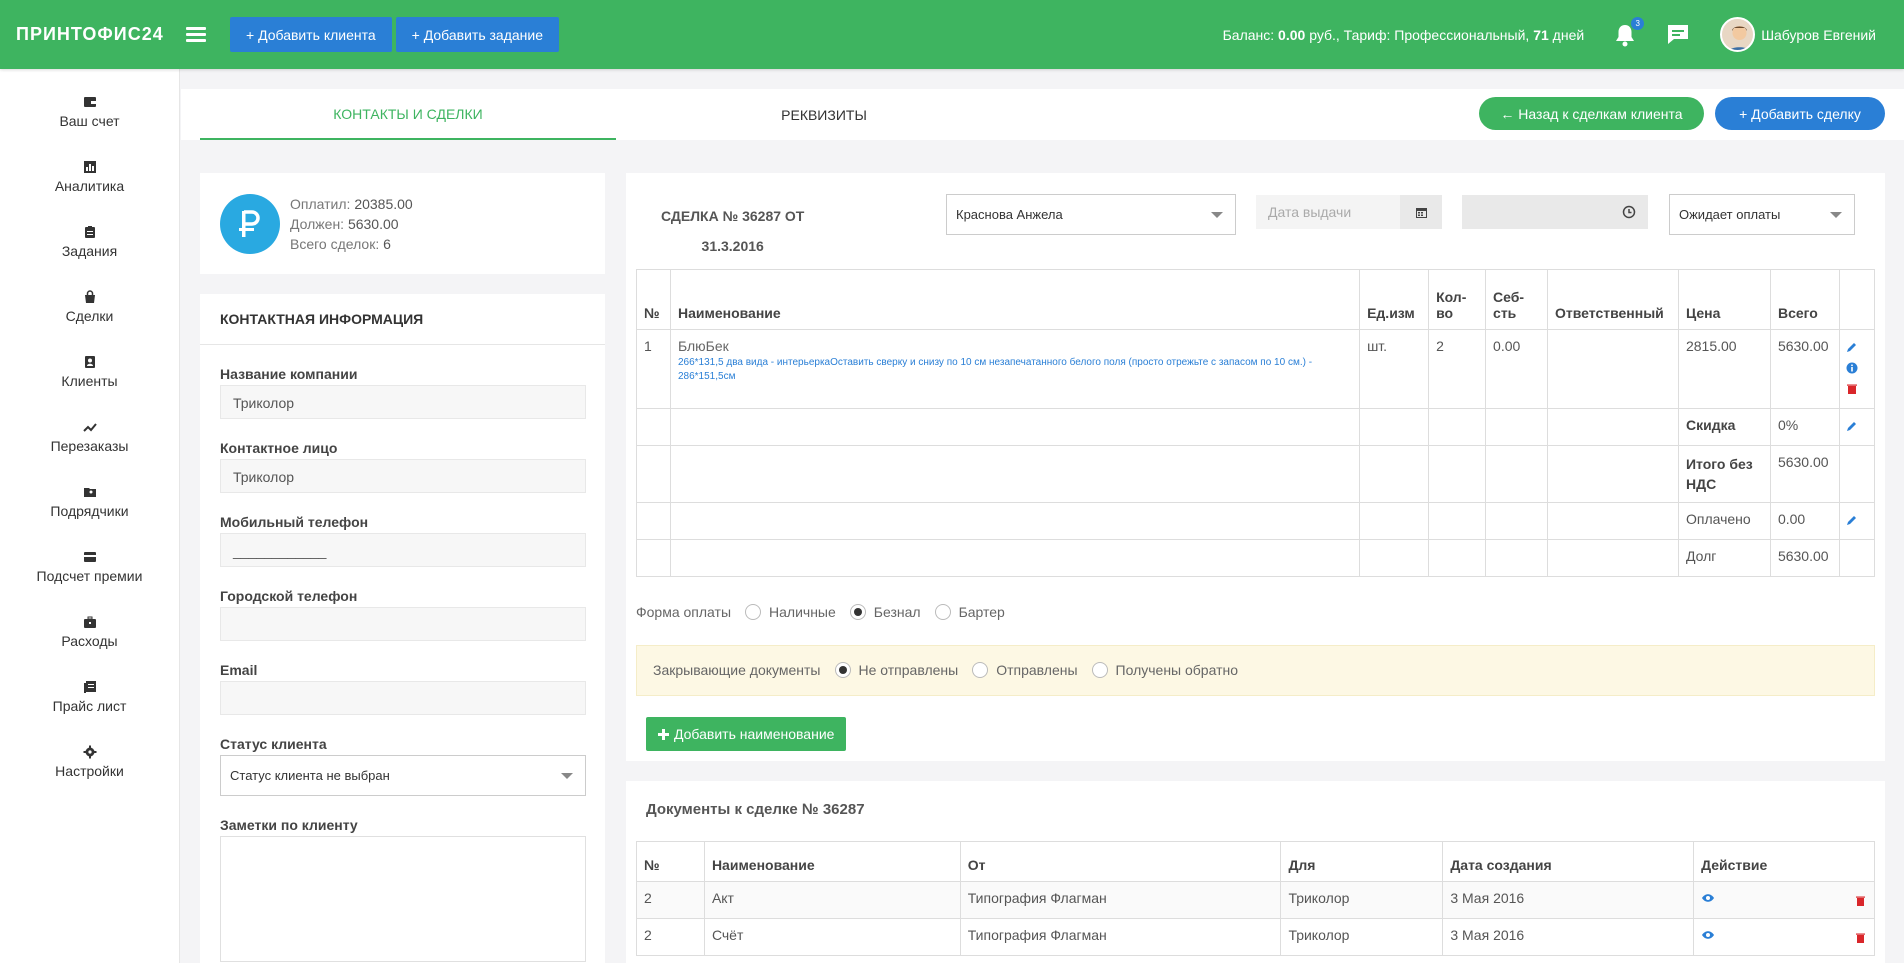  Describe the element at coordinates (89, 436) in the screenshot. I see `sidebar-item-reorders: Перезаказы` at that location.